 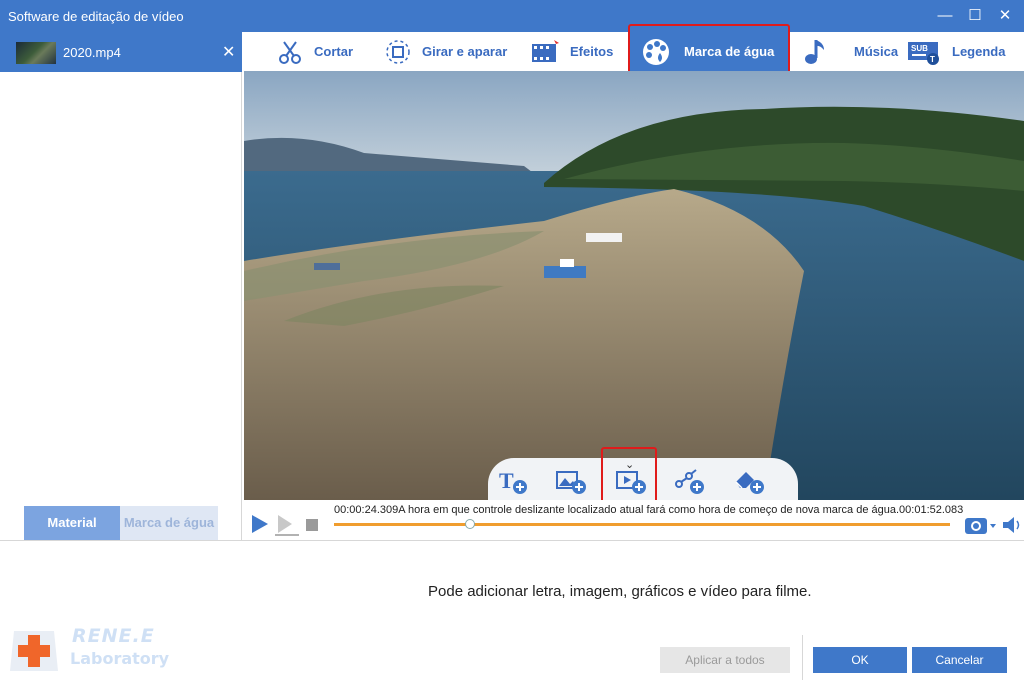 I want to click on logo-brand: RENE.E, so click(x=113, y=636).